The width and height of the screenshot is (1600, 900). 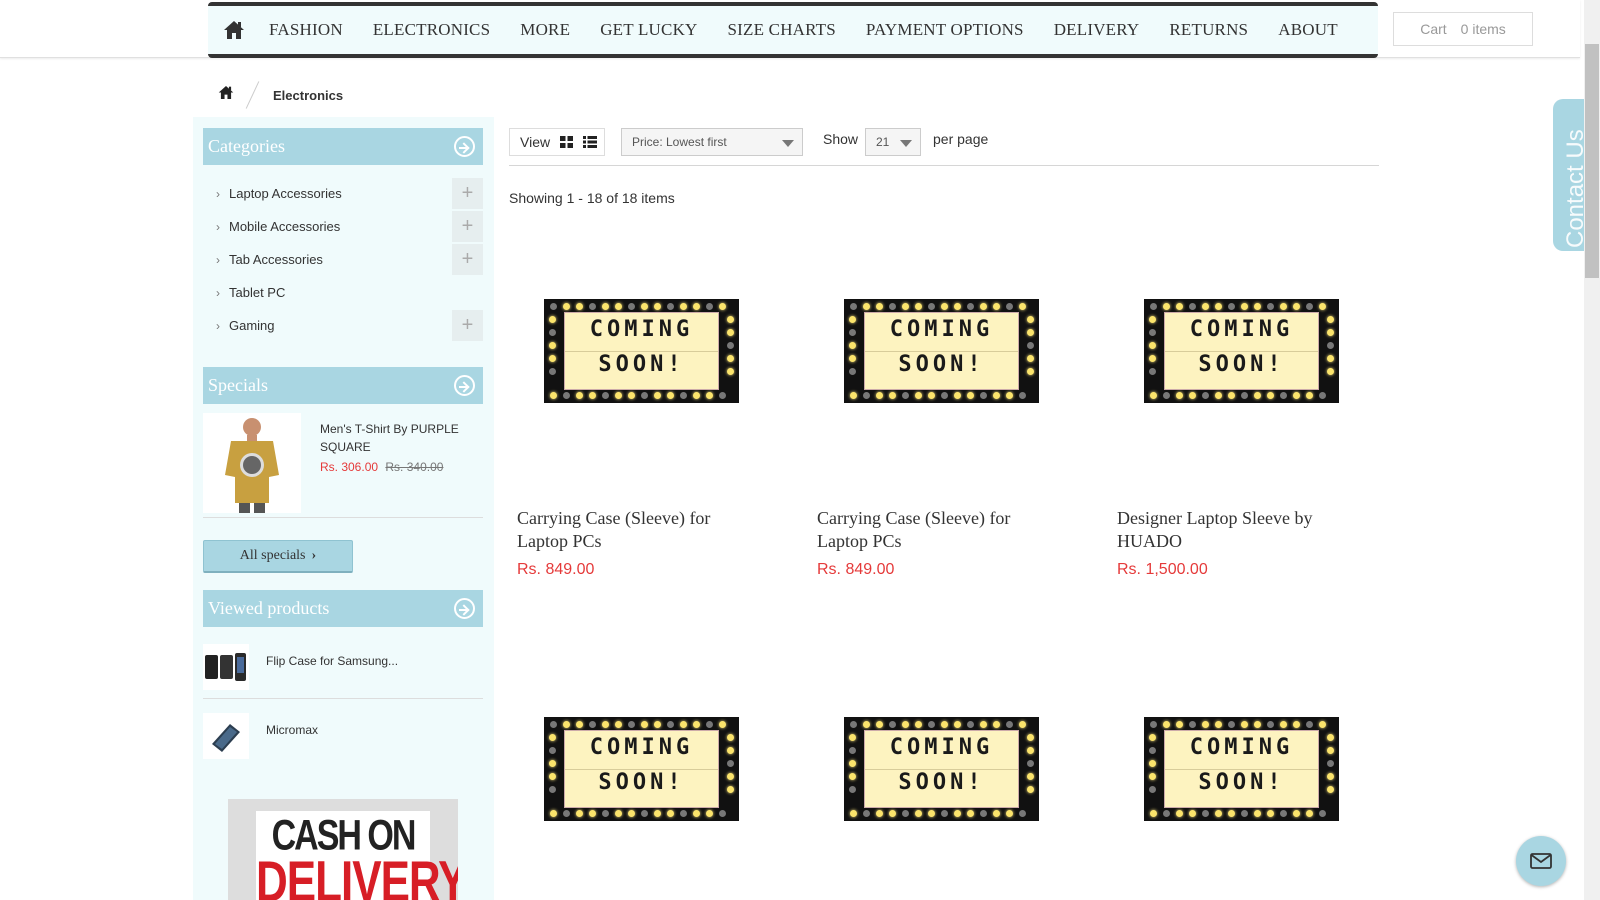 I want to click on category-item: › Gaming +, so click(x=343, y=325).